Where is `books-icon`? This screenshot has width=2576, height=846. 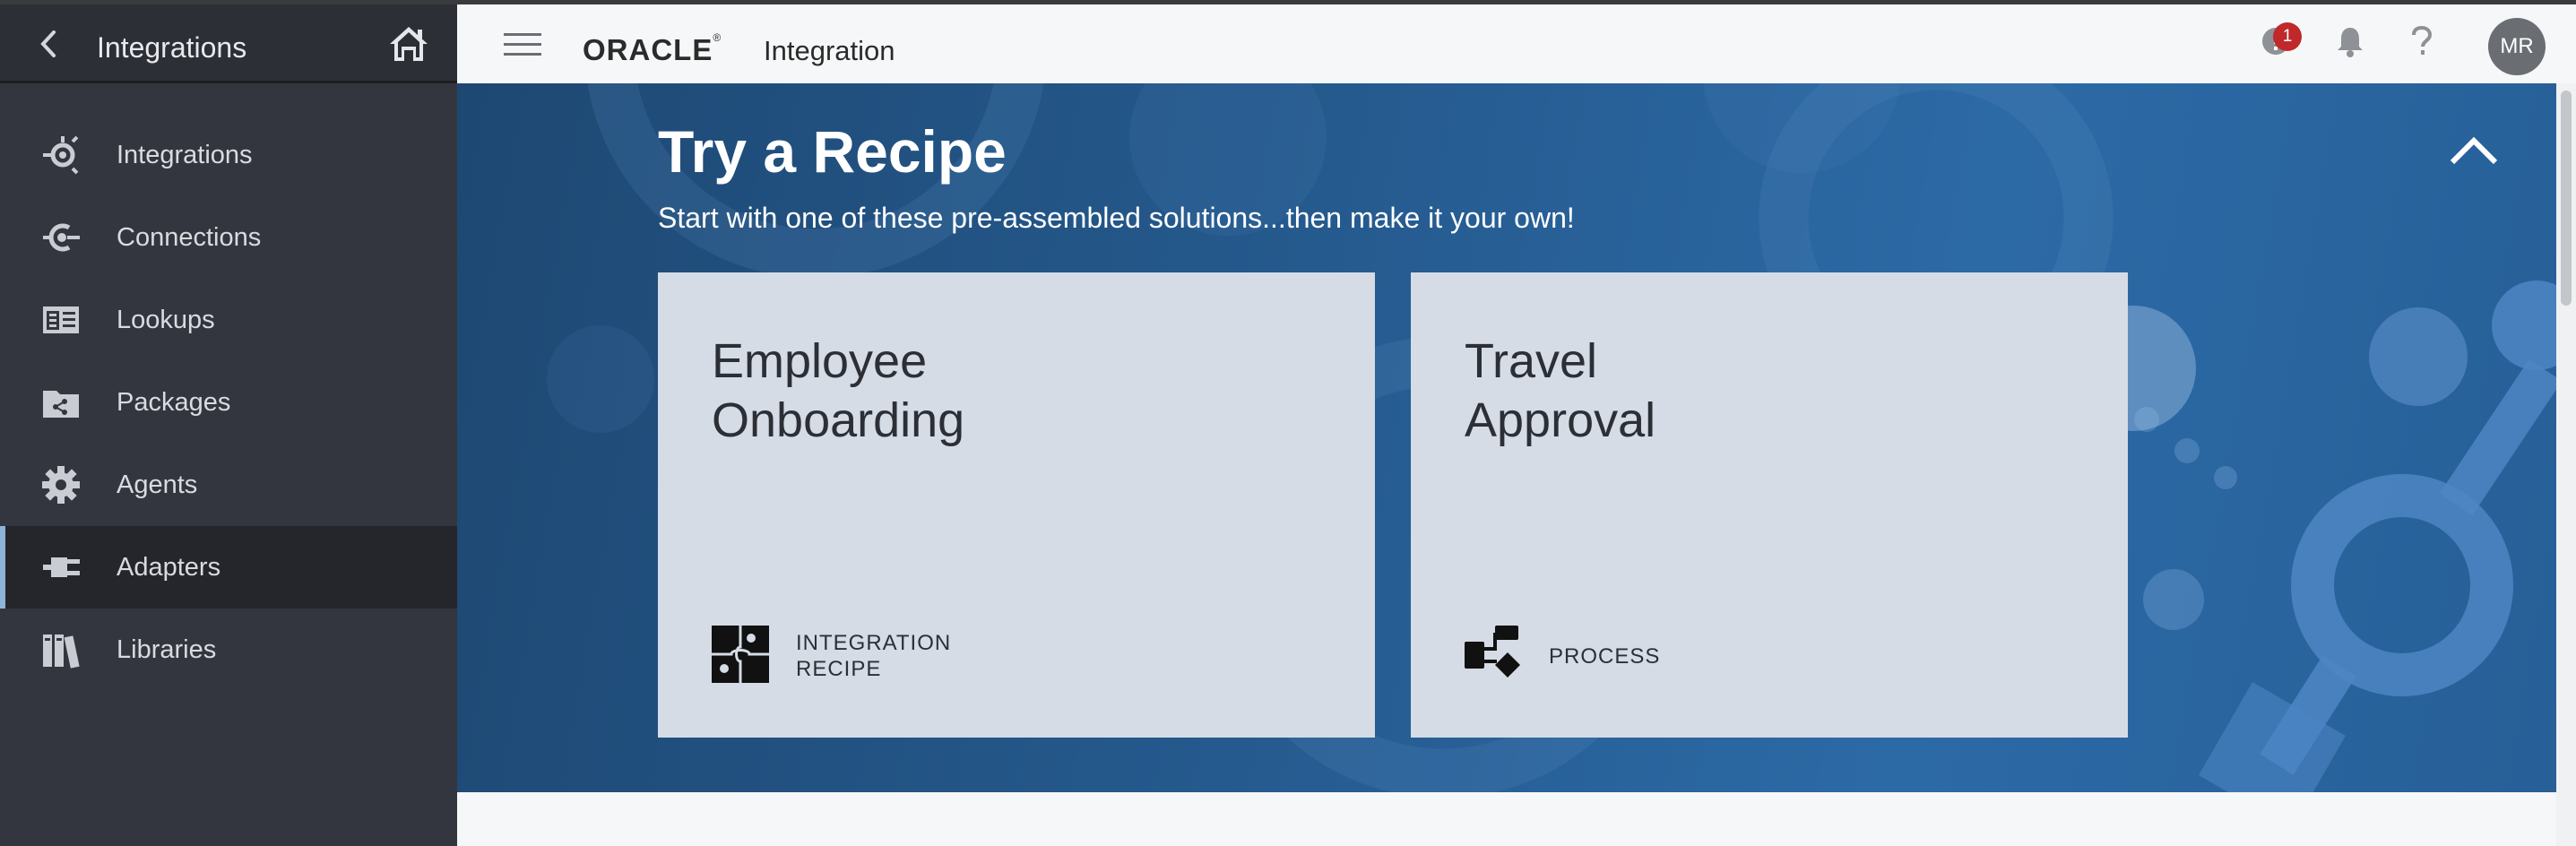 books-icon is located at coordinates (60, 649).